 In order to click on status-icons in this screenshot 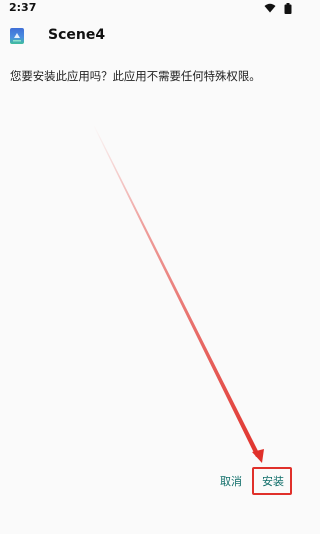, I will do `click(278, 8)`.